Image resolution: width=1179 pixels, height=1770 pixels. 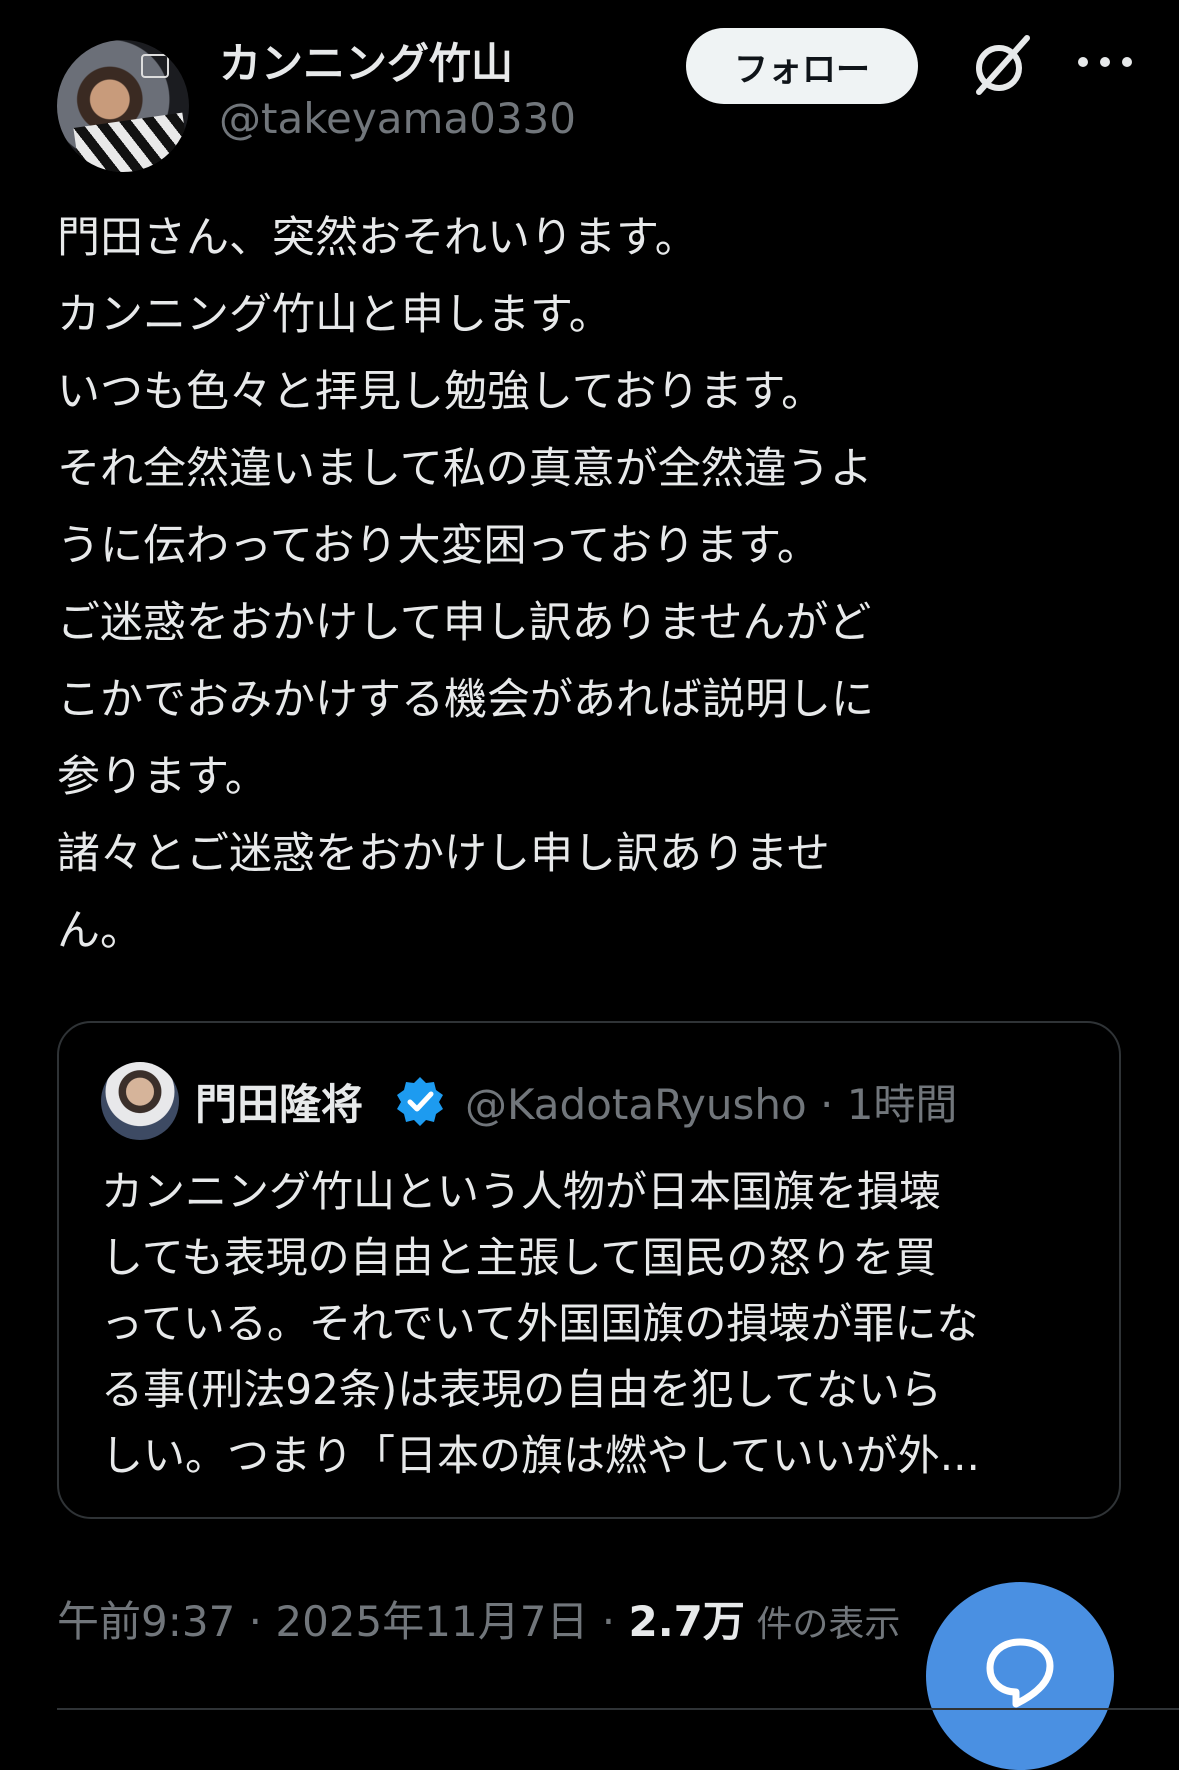 What do you see at coordinates (822, 1624) in the screenshot?
I see `views-label: 件の表示` at bounding box center [822, 1624].